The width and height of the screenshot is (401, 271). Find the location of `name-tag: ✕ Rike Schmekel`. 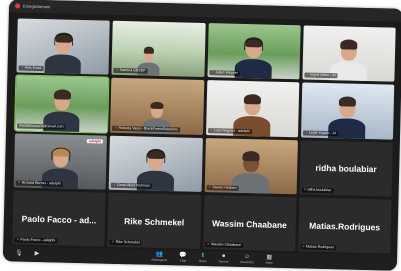

name-tag: ✕ Rike Schmekel is located at coordinates (125, 242).